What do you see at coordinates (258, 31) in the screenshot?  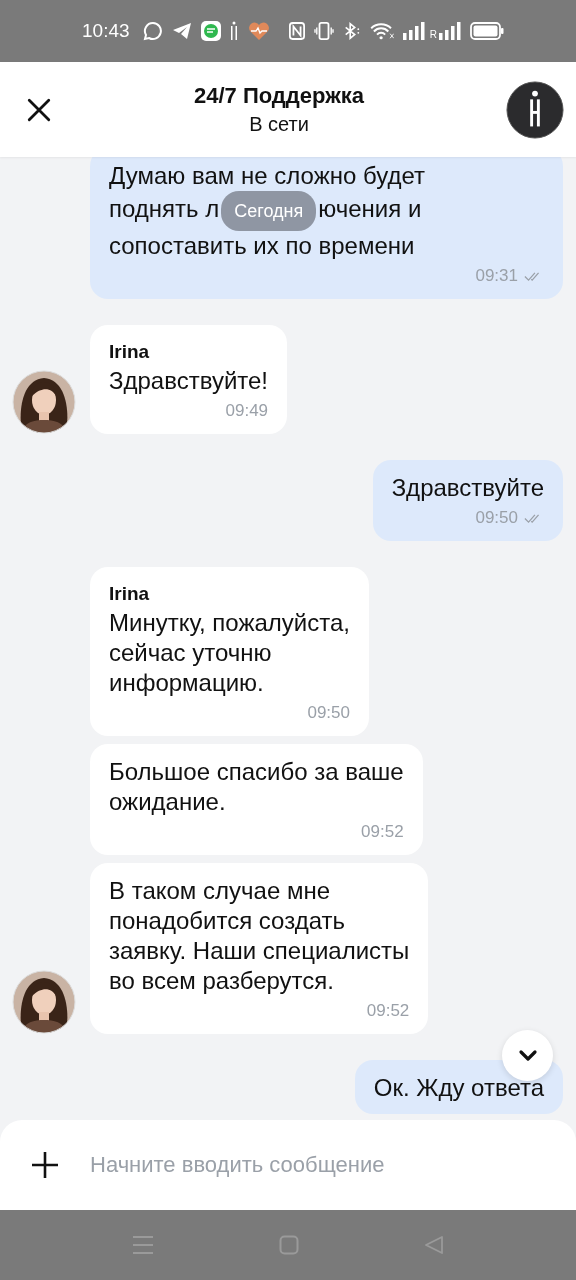 I see `heart-icon` at bounding box center [258, 31].